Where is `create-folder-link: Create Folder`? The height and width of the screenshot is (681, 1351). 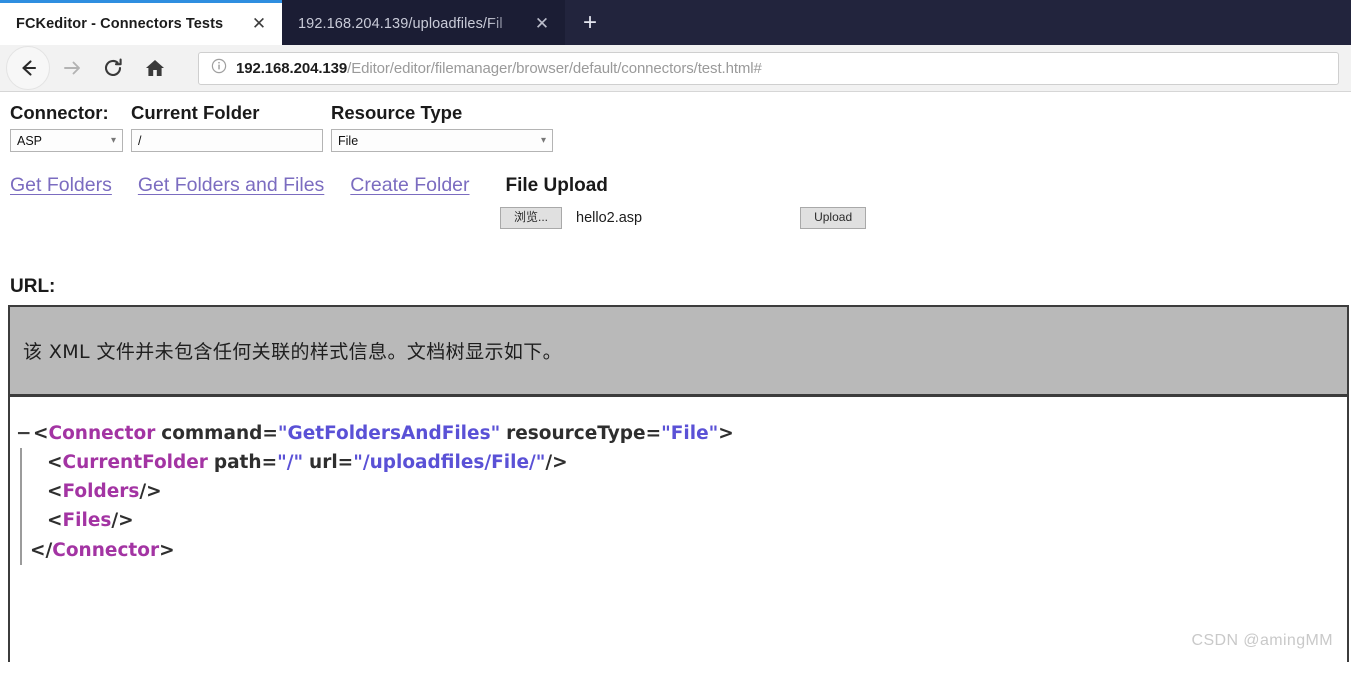
create-folder-link: Create Folder is located at coordinates (409, 185).